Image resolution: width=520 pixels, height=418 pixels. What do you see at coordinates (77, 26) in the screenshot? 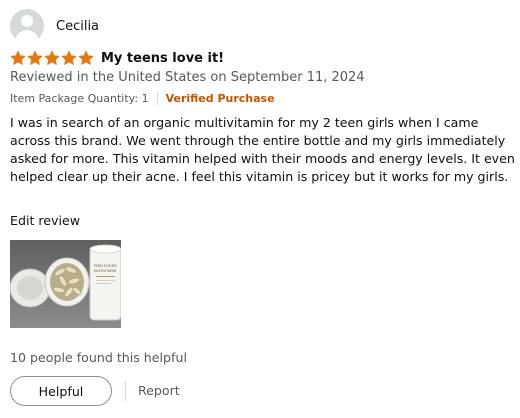
I see `reviewer-name: Cecilia` at bounding box center [77, 26].